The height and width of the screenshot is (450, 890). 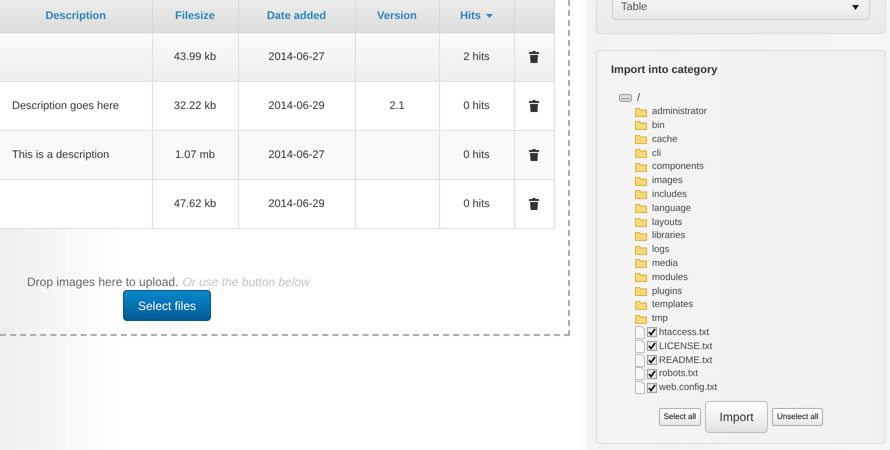 I want to click on tree-item: components, so click(x=678, y=166).